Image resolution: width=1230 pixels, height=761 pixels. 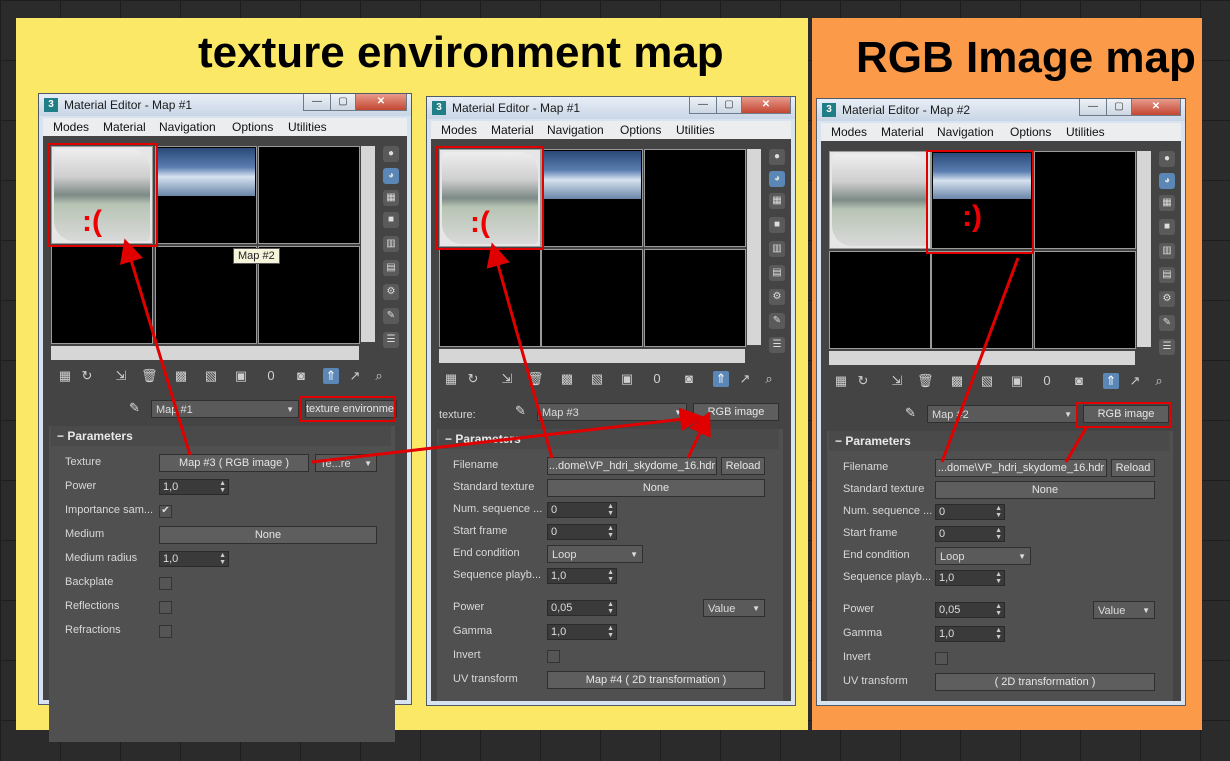 What do you see at coordinates (698, 435) in the screenshot?
I see `arrow-filename-to-rgb-button` at bounding box center [698, 435].